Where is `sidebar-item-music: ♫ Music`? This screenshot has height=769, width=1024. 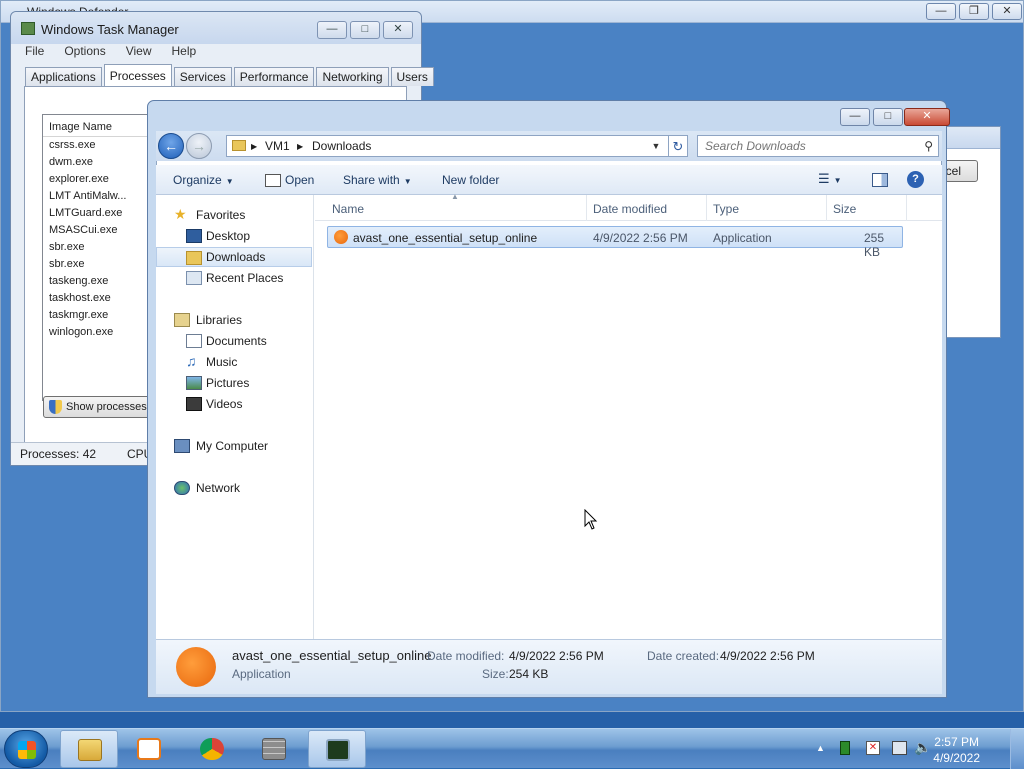 sidebar-item-music: ♫ Music is located at coordinates (234, 362).